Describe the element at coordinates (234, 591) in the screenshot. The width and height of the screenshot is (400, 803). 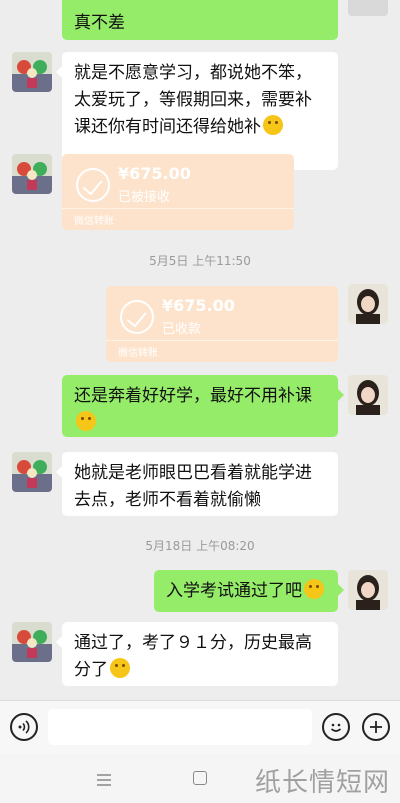
I see `message-text: 入学考试通过了吧` at that location.